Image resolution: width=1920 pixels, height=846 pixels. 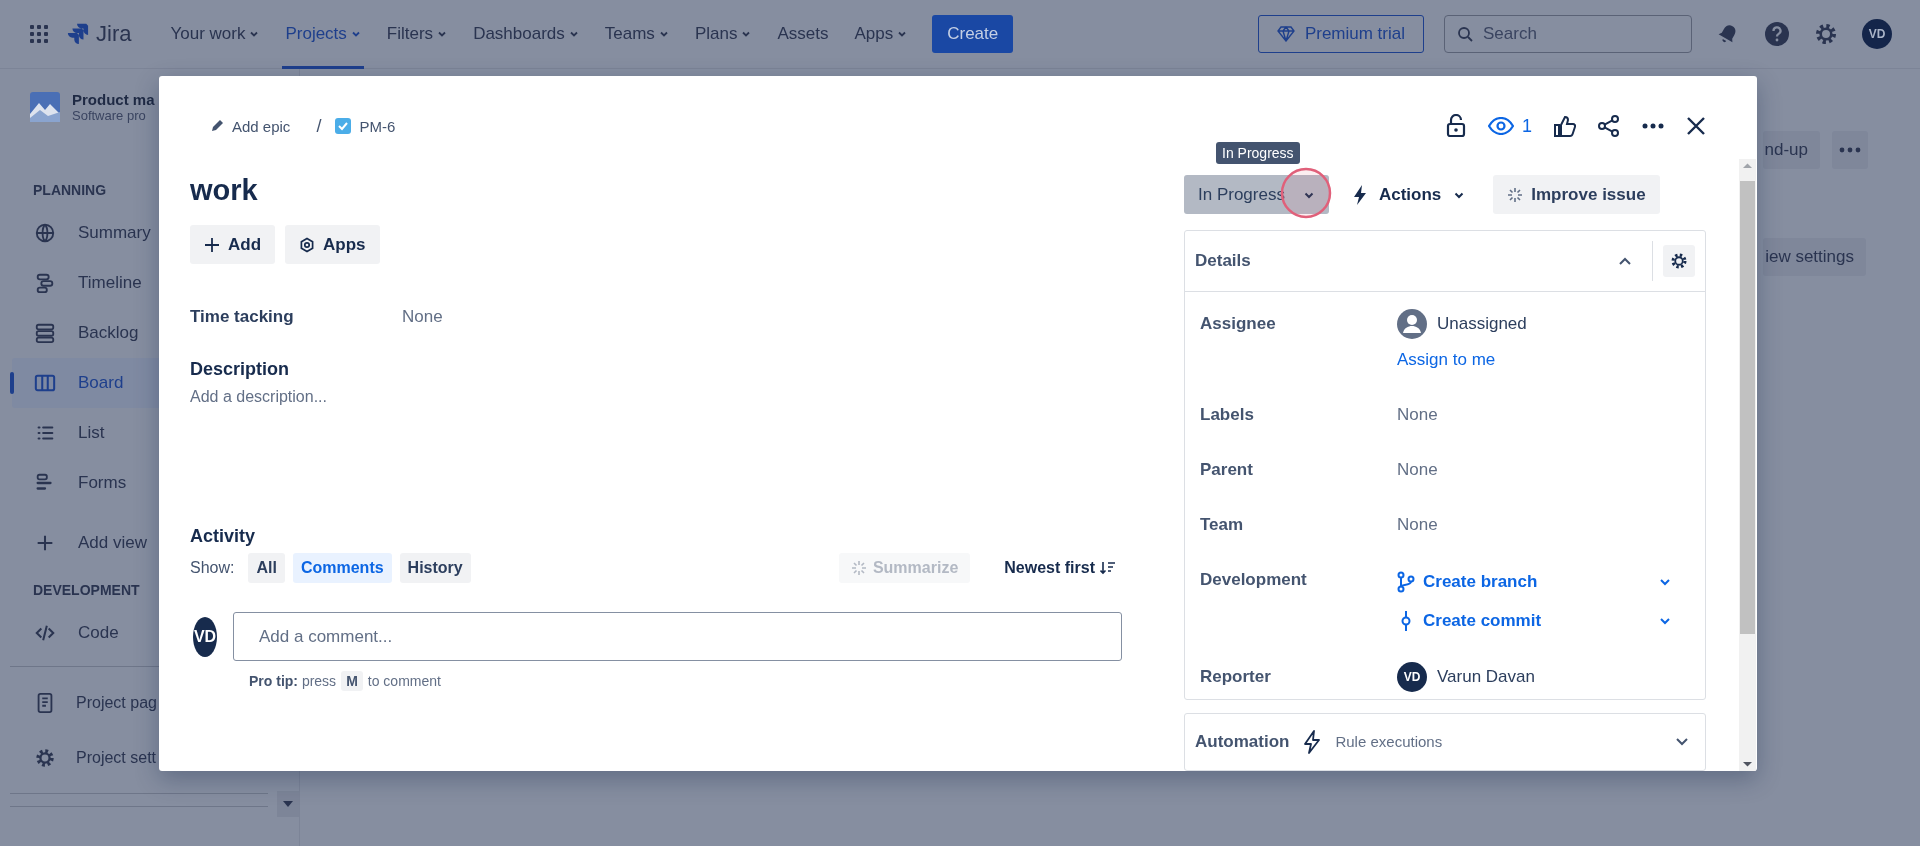 I want to click on field-label: Time tacking, so click(x=242, y=317).